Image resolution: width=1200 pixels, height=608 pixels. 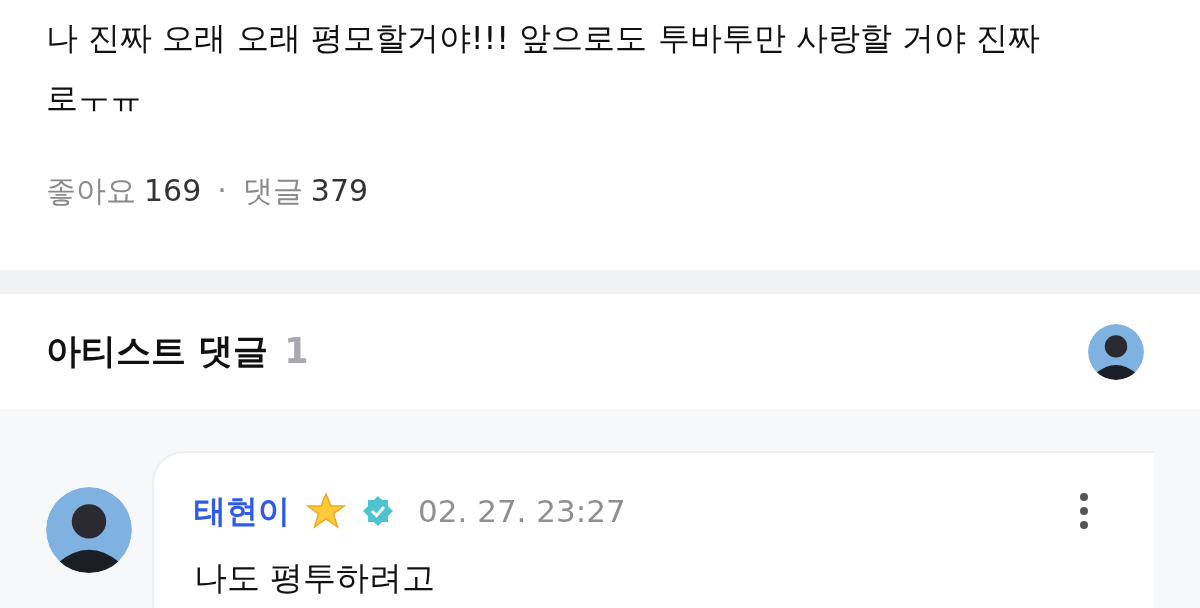 I want to click on section-title: 아티스트 댓글, so click(x=157, y=352).